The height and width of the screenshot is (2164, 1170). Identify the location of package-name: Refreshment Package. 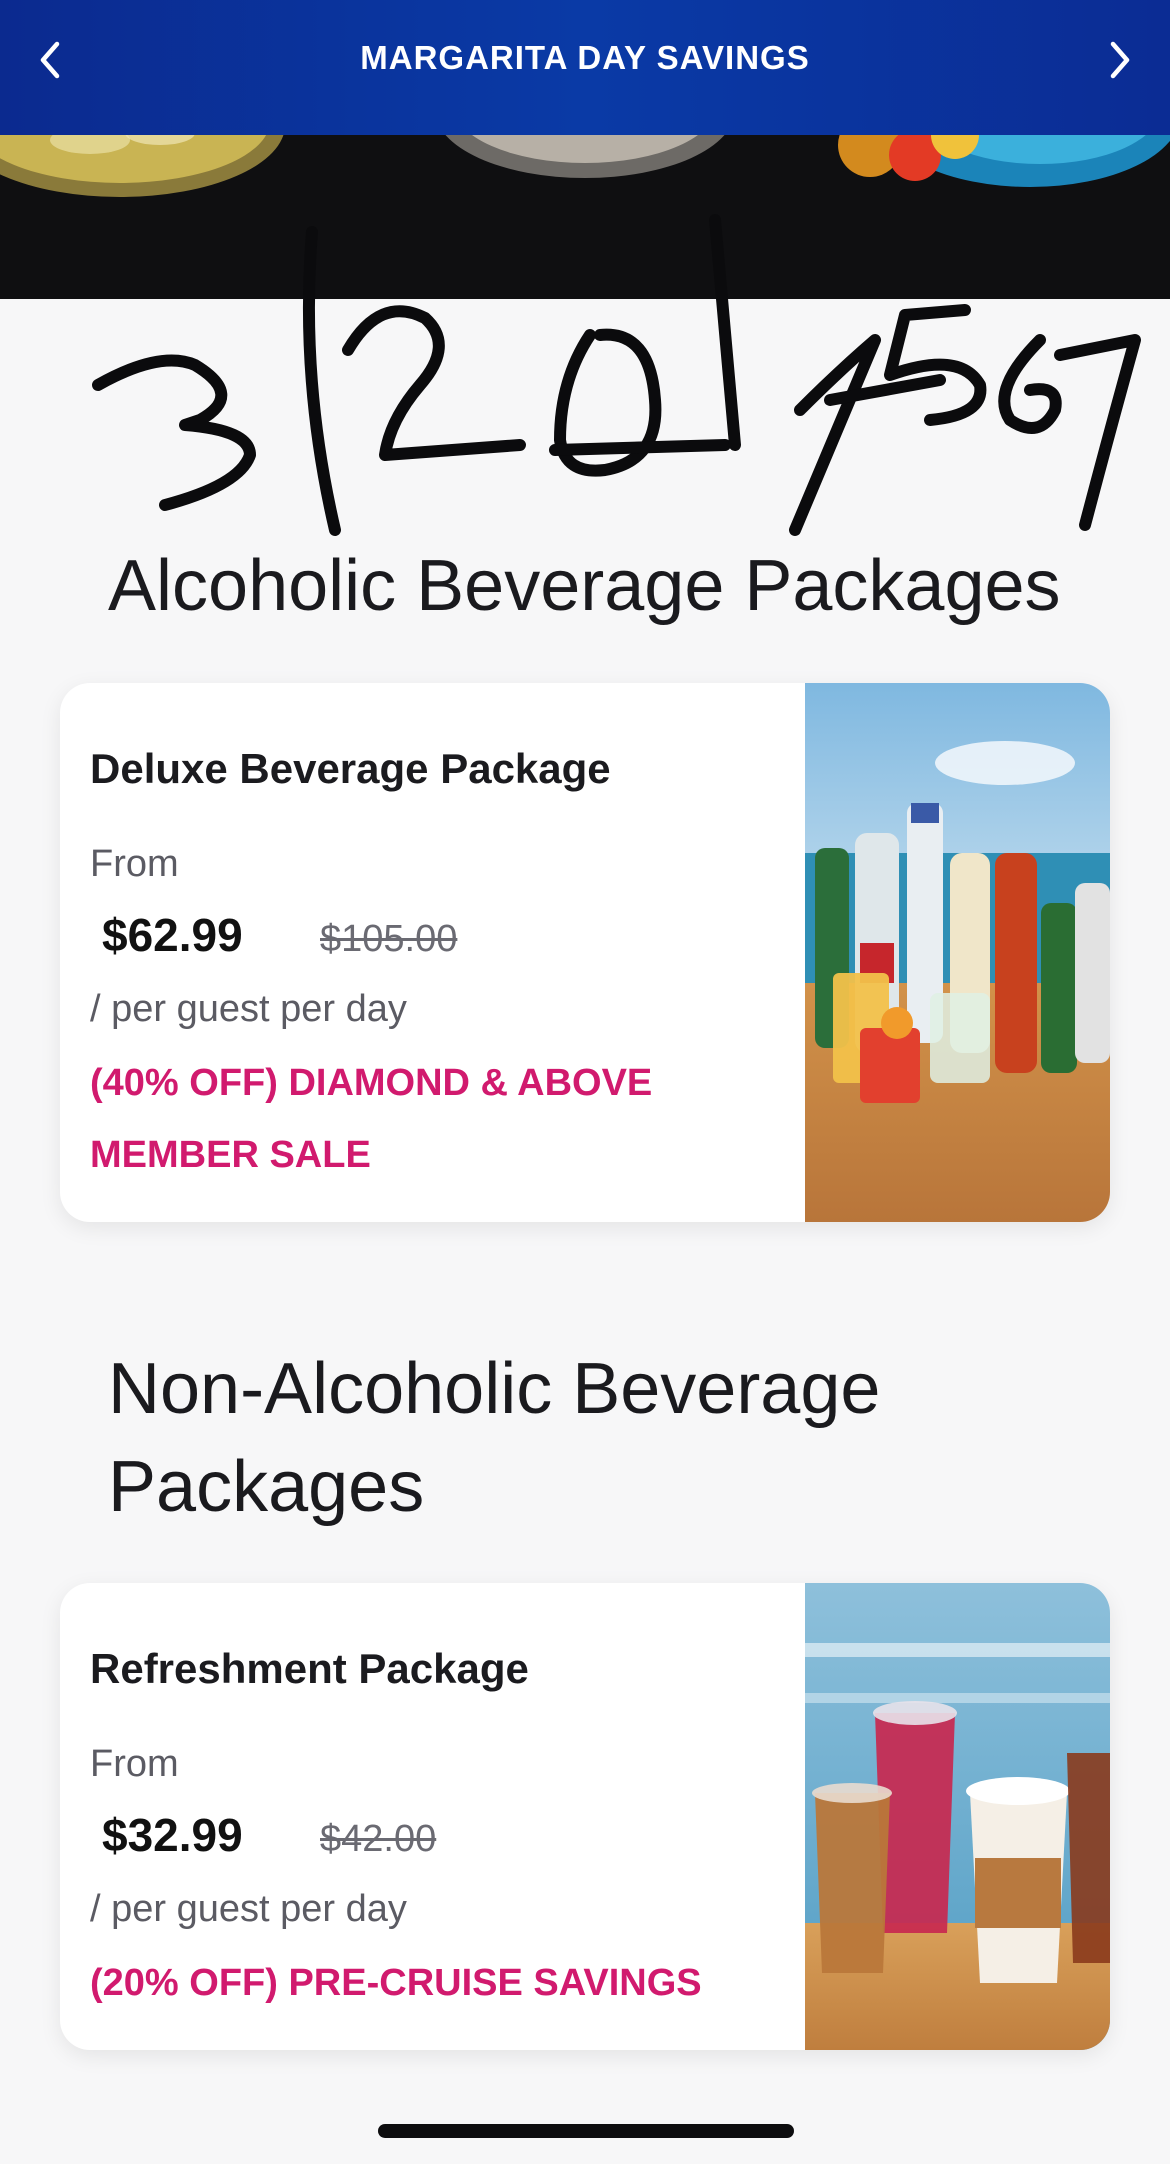
(309, 1668).